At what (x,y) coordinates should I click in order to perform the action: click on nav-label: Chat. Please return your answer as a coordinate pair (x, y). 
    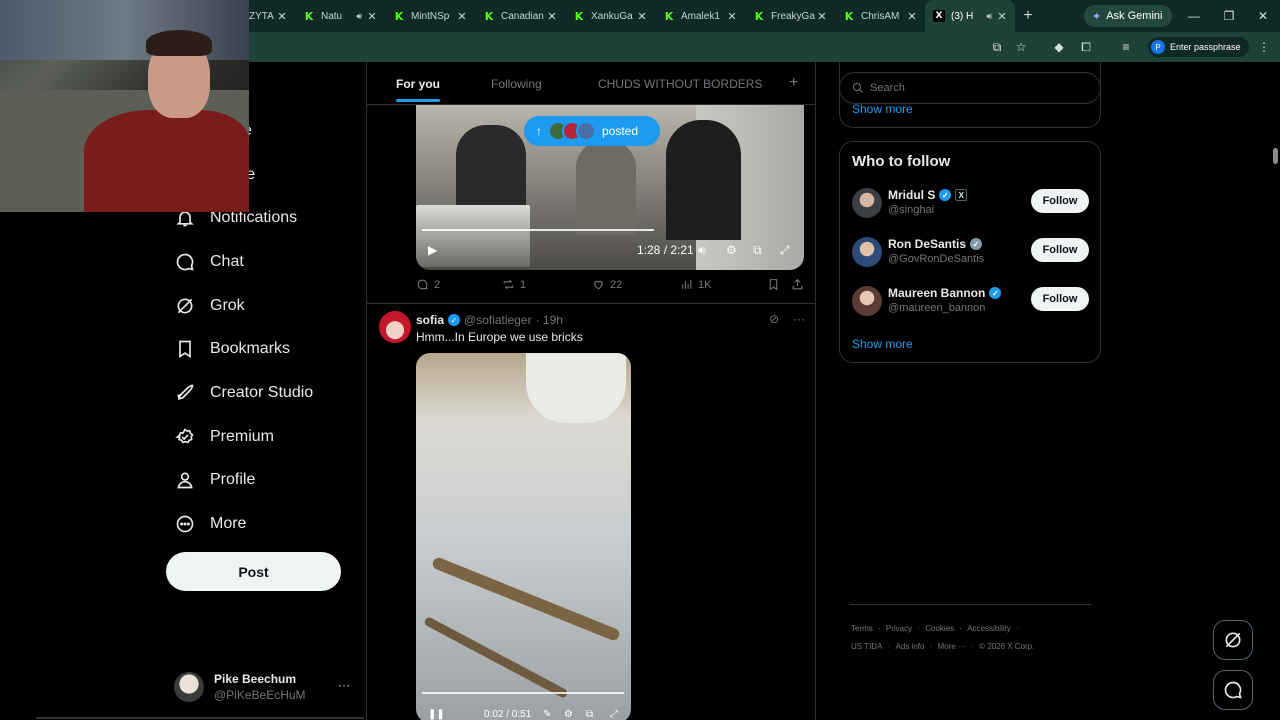
    Looking at the image, I should click on (227, 261).